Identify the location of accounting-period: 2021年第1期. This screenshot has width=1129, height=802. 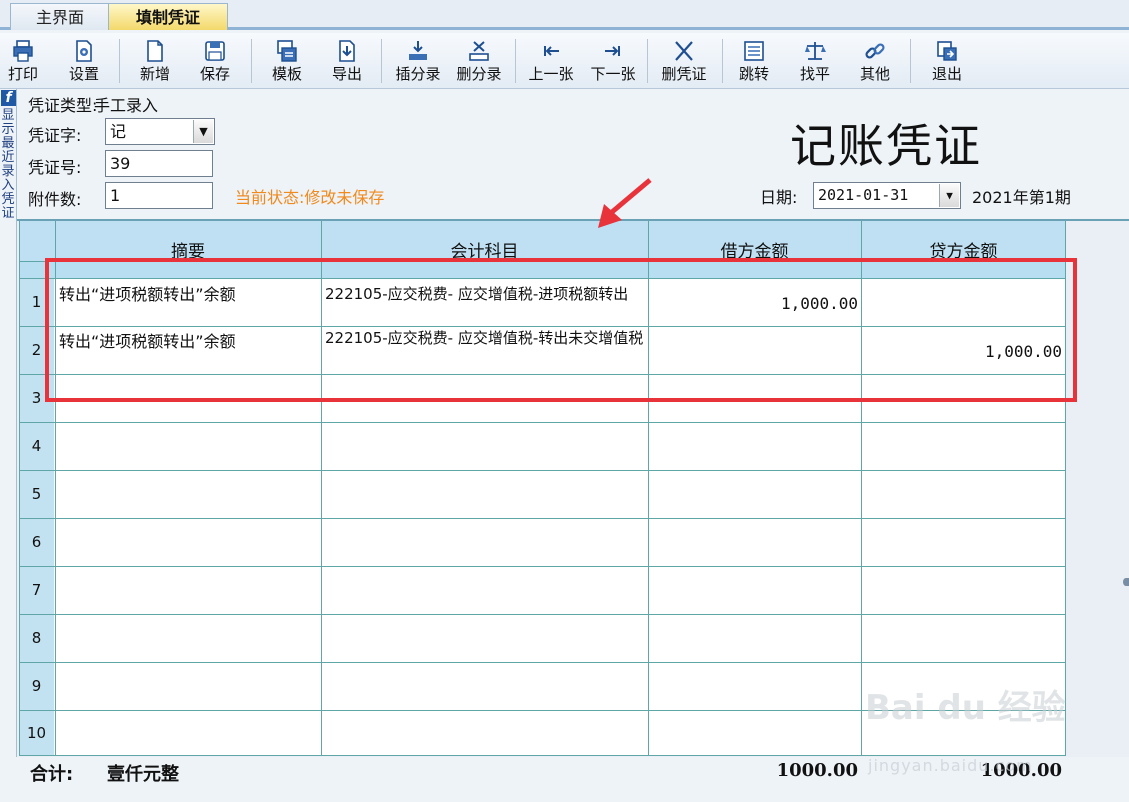
(1021, 197).